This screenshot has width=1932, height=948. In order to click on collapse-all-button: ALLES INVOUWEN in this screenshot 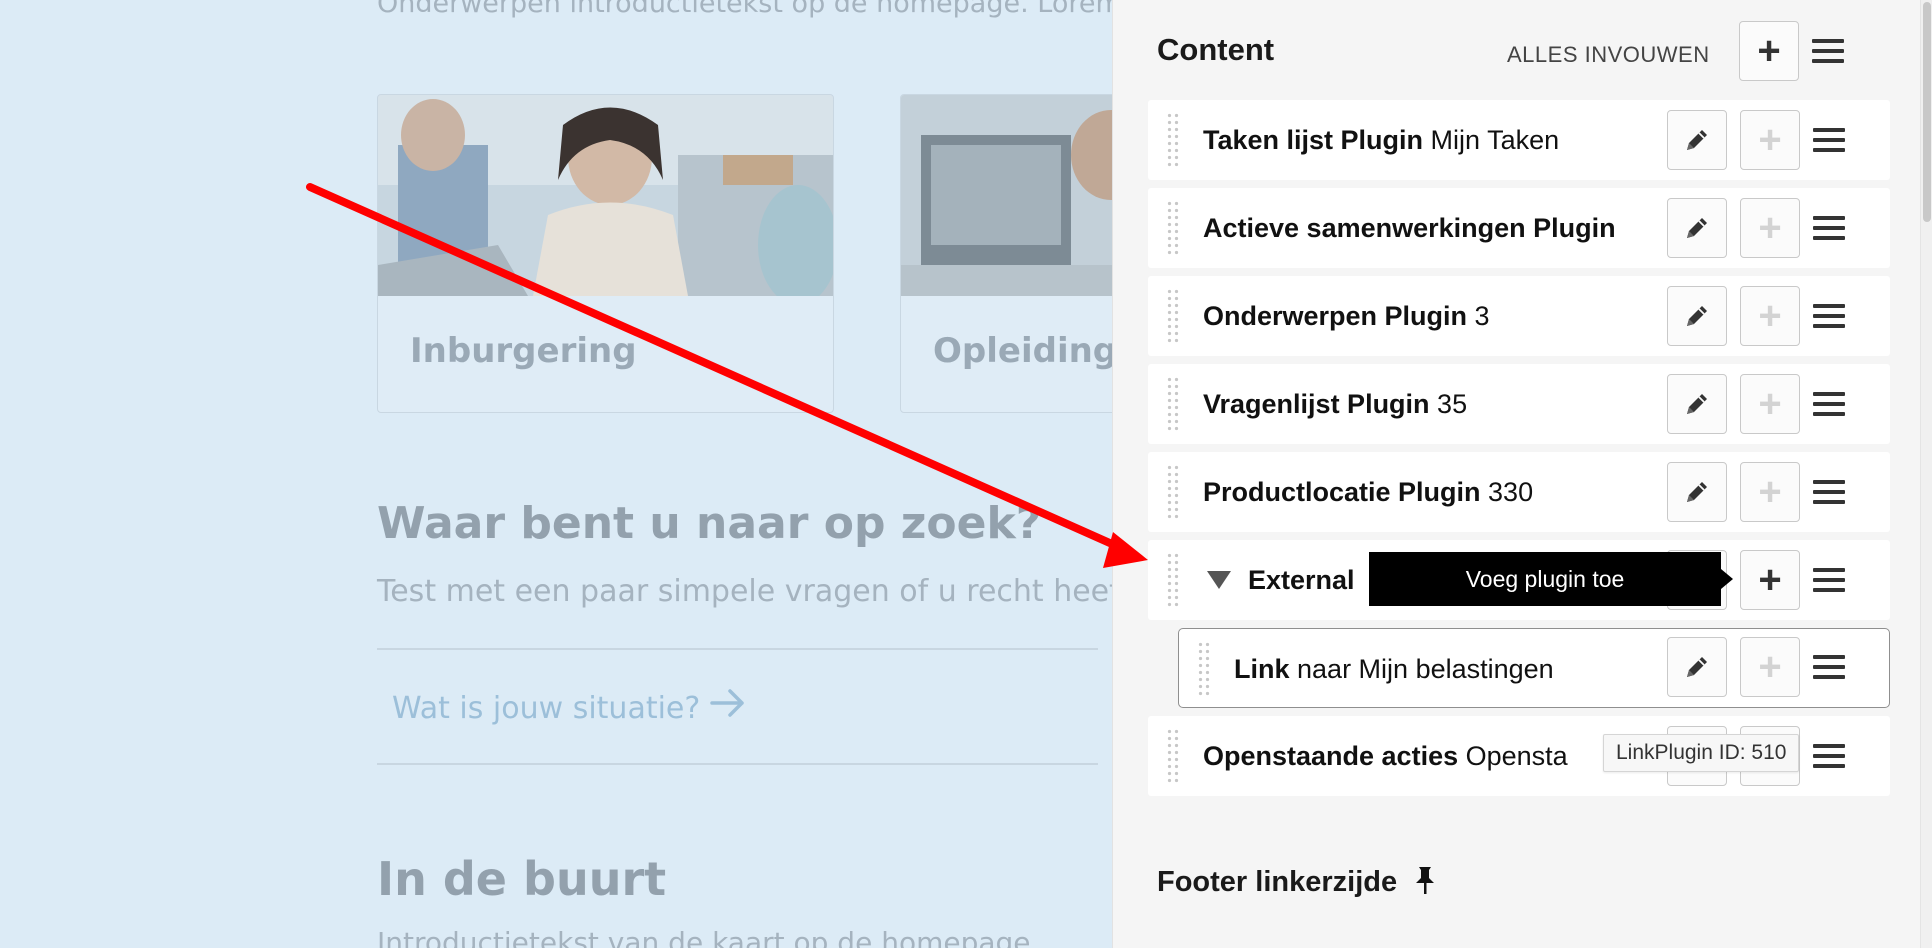, I will do `click(1608, 55)`.